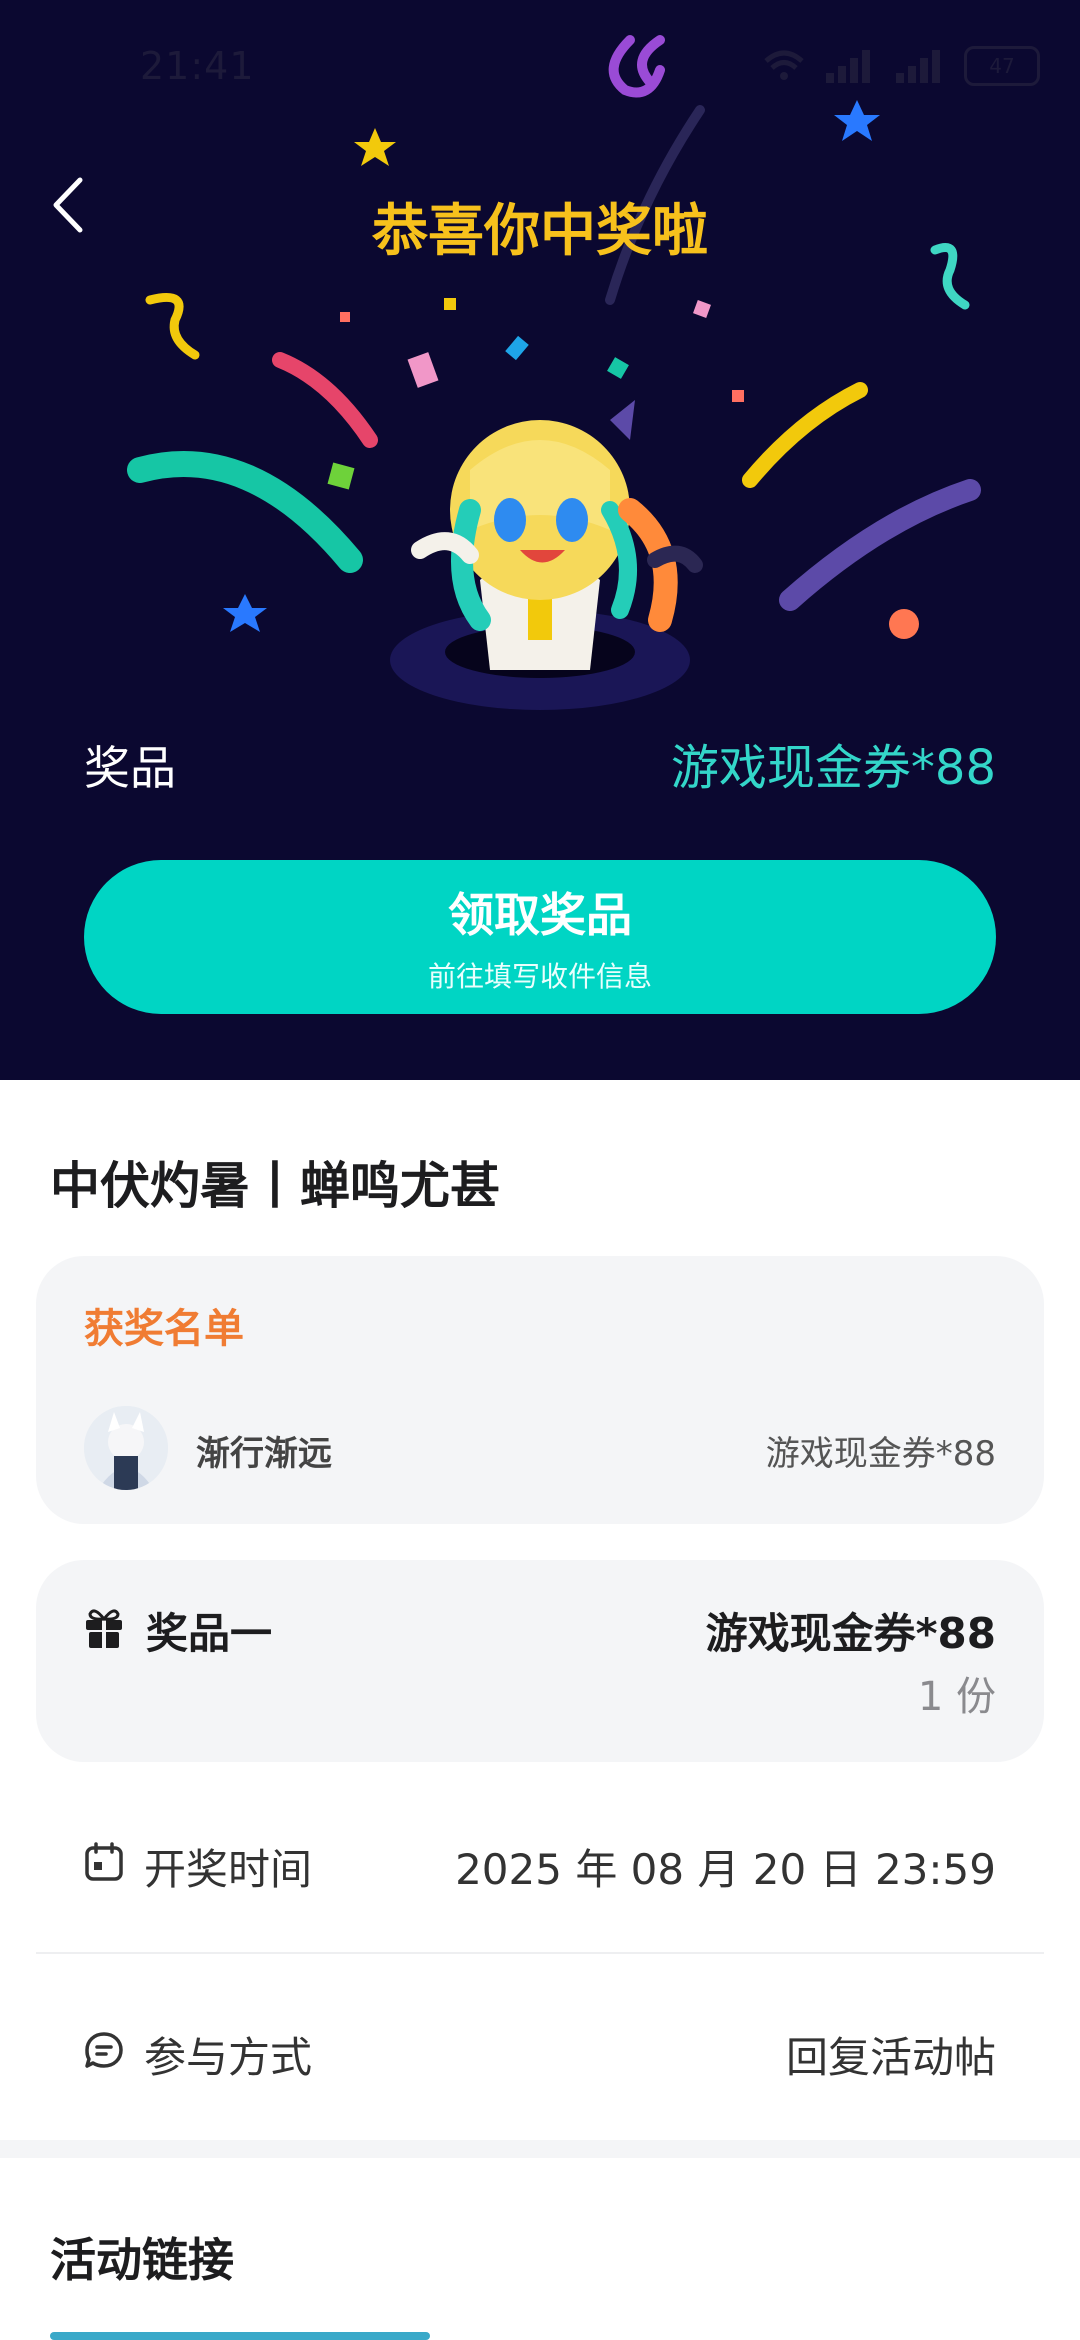 This screenshot has height=2340, width=1080. Describe the element at coordinates (540, 1390) in the screenshot. I see `winners-card: 获奖名单 渐行渐远 游戏现金券*88` at that location.